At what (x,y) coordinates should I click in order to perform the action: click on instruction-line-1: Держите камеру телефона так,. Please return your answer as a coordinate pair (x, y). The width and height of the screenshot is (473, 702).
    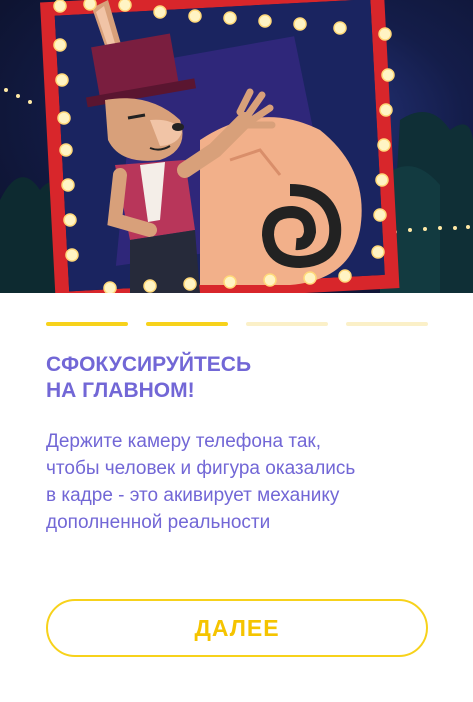
    Looking at the image, I should click on (183, 441).